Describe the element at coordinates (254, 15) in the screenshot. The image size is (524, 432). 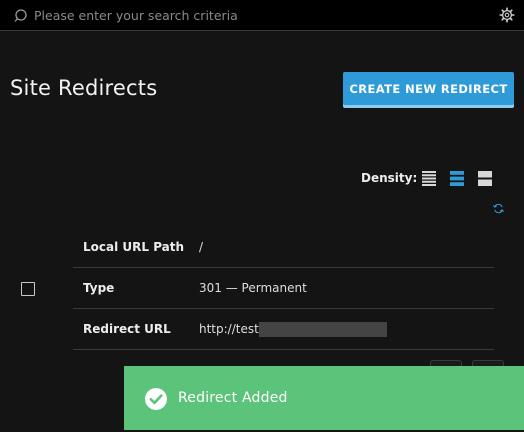
I see `search-input` at that location.